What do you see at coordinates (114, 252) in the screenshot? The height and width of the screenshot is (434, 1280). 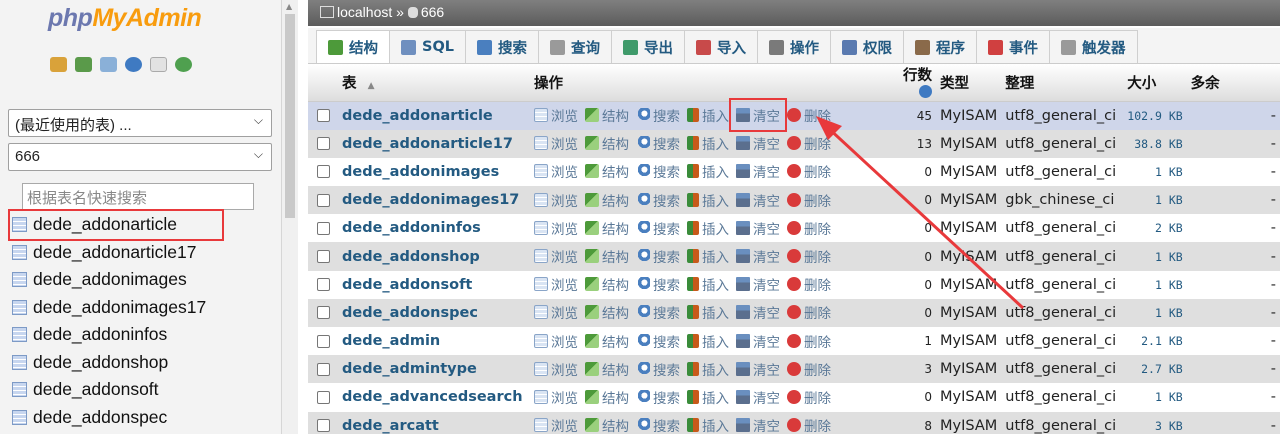 I see `nav-table-label: dede_addonarticle17` at bounding box center [114, 252].